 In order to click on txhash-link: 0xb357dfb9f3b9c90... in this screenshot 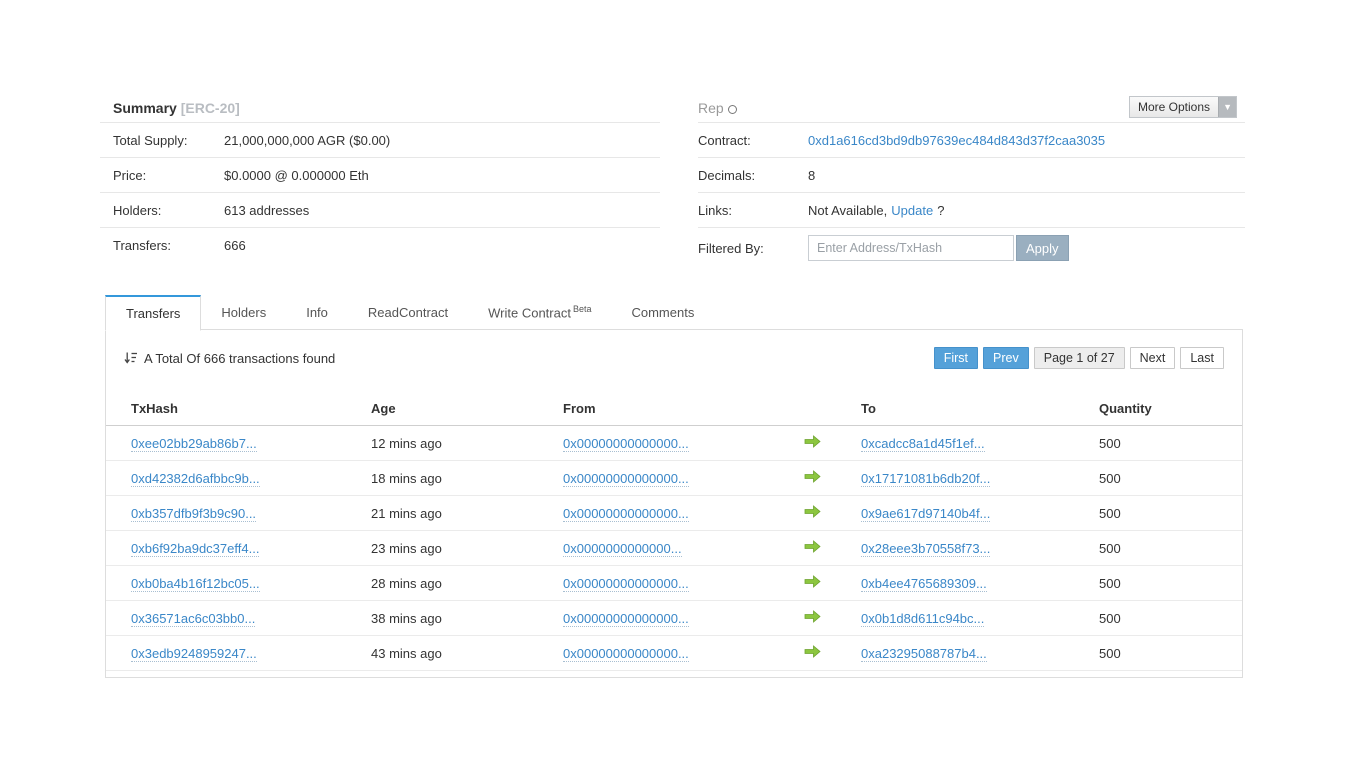, I will do `click(194, 513)`.